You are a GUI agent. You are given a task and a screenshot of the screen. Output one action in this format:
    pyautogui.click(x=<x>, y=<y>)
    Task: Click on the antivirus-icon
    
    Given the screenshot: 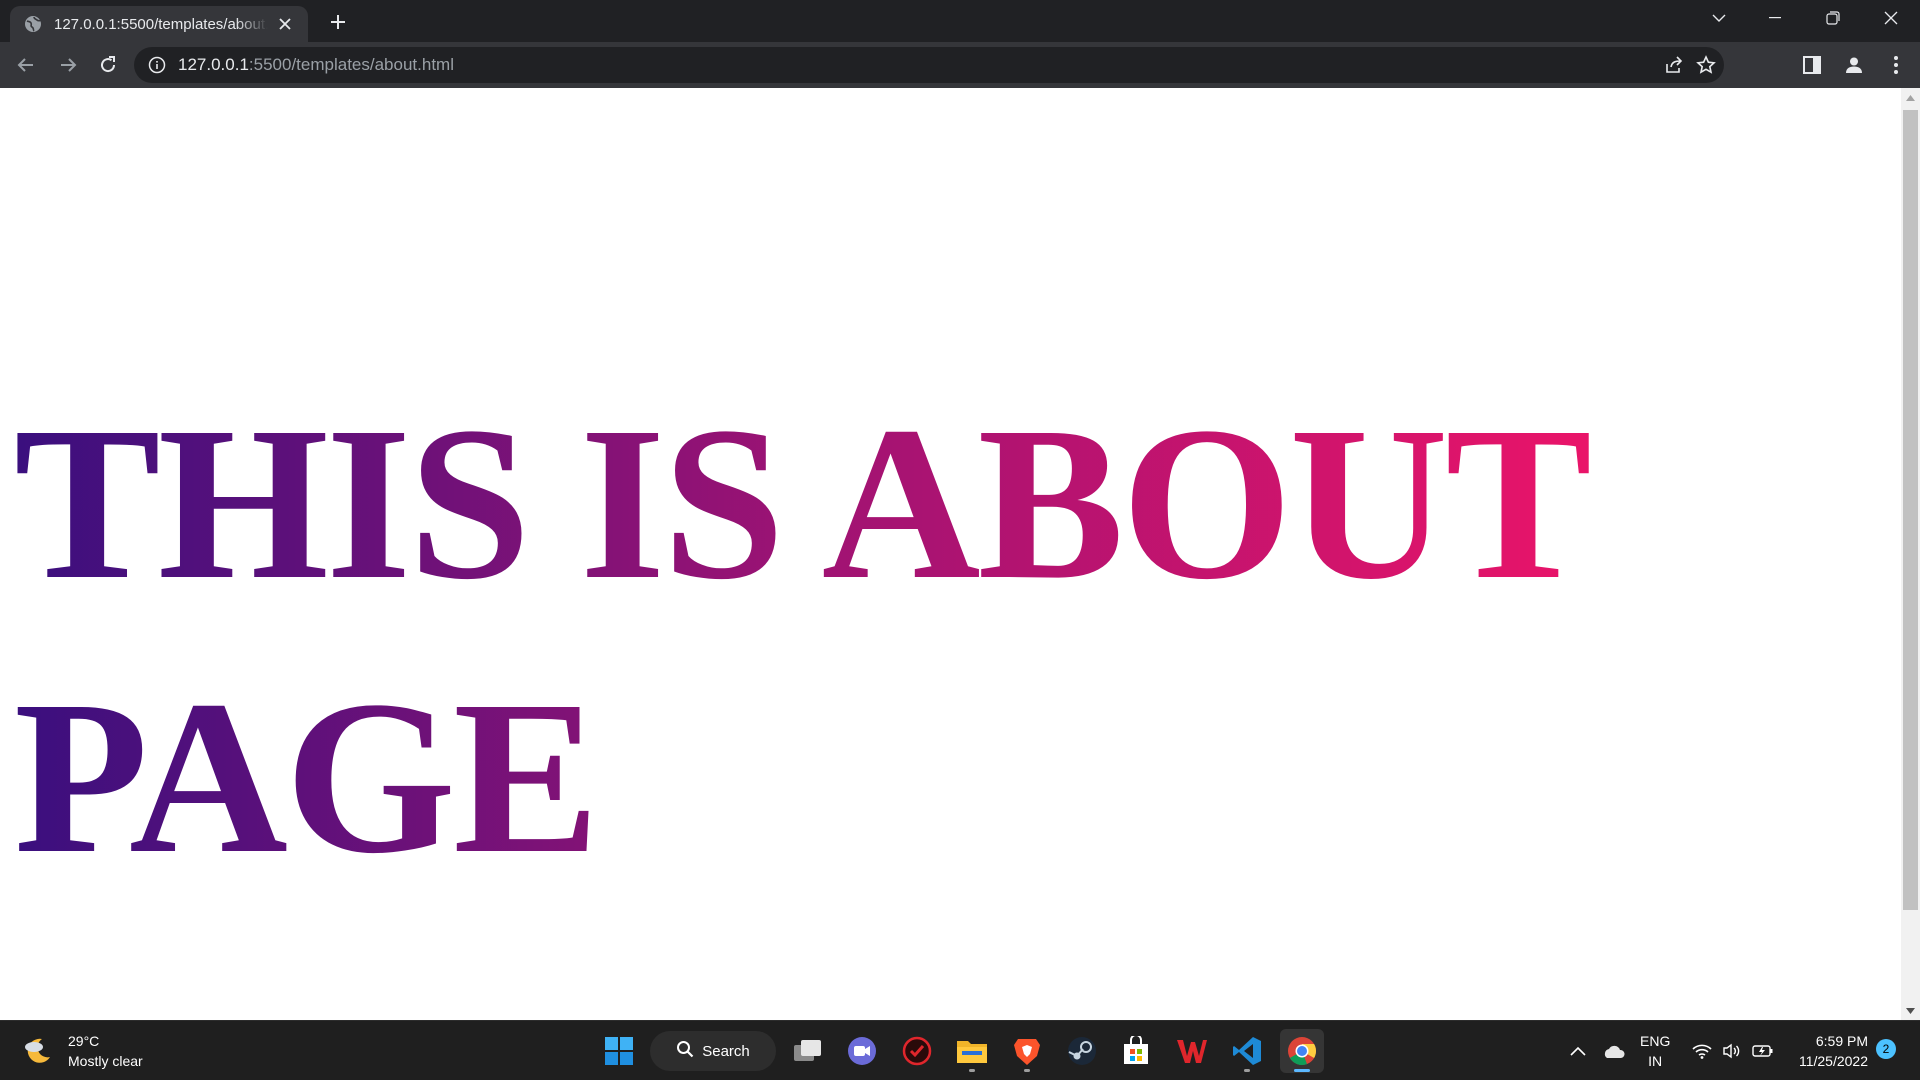 What is the action you would take?
    pyautogui.click(x=917, y=1051)
    